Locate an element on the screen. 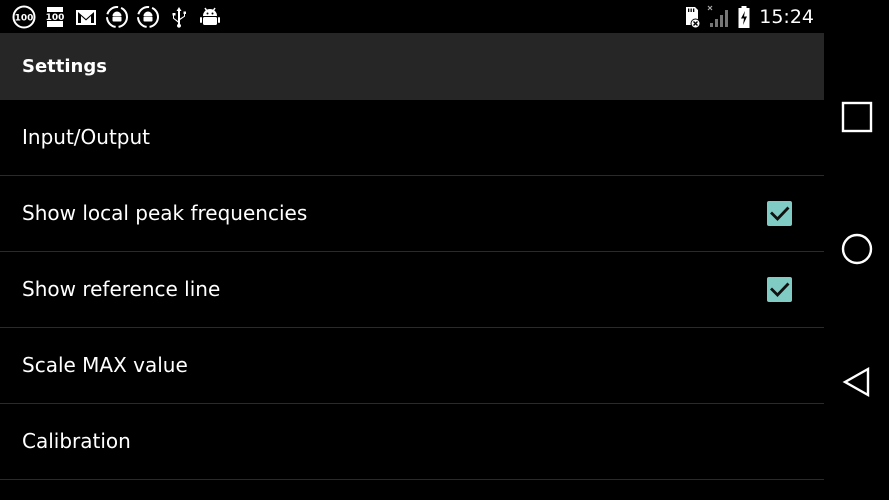 This screenshot has height=500, width=889. badge-100-alt-text: 100 is located at coordinates (55, 18).